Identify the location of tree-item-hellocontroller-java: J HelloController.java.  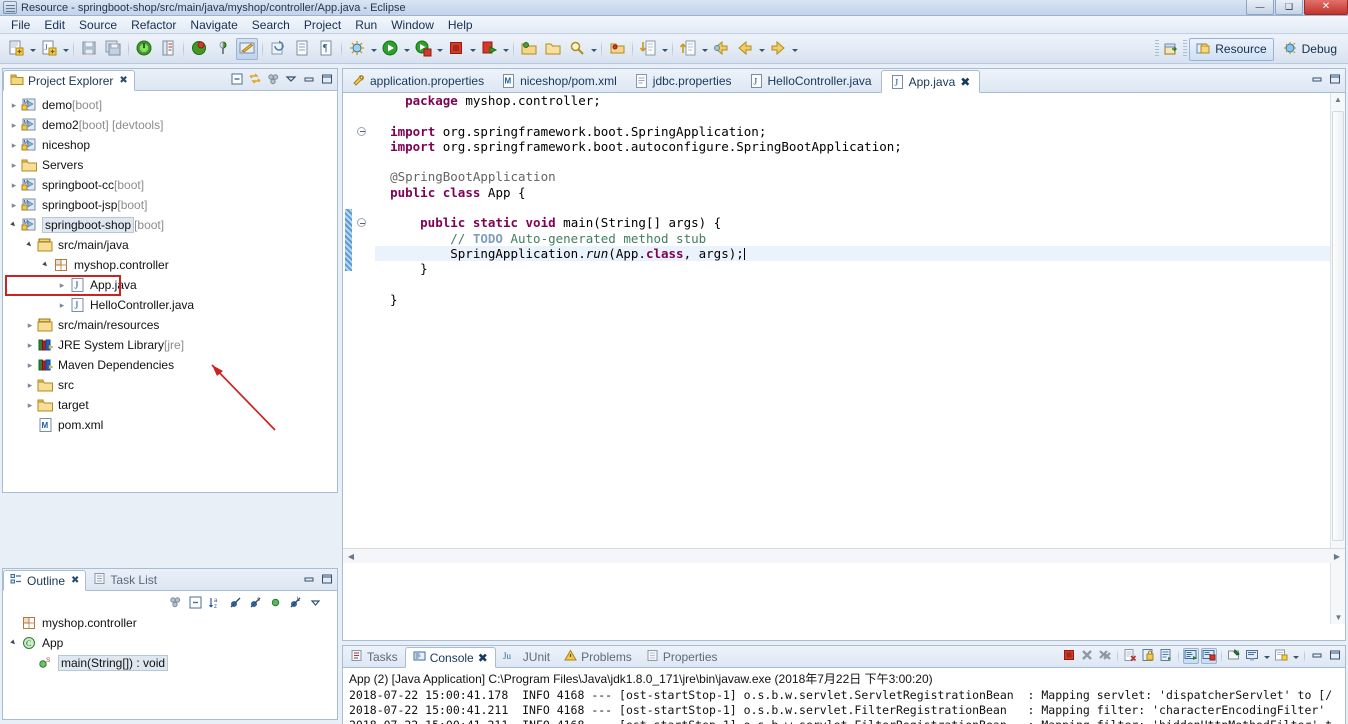
(170, 305).